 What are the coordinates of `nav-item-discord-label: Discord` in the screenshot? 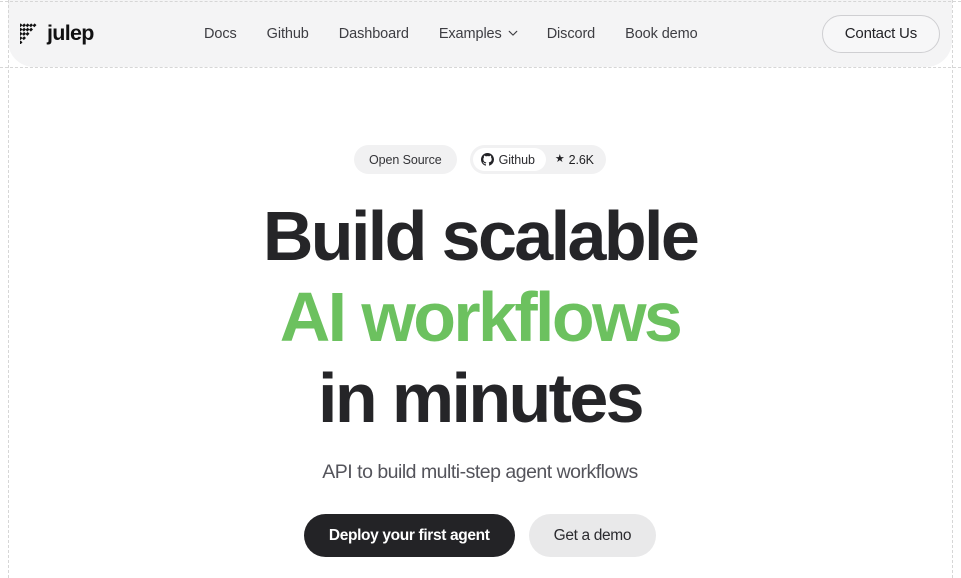 It's located at (571, 33).